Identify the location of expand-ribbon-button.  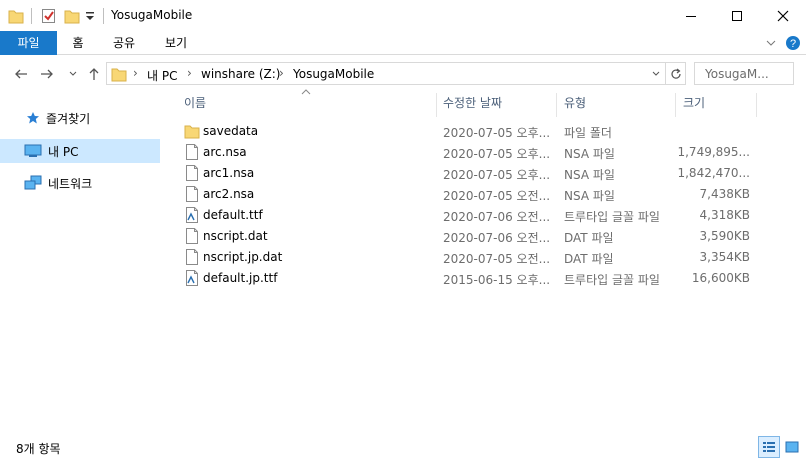
(771, 43).